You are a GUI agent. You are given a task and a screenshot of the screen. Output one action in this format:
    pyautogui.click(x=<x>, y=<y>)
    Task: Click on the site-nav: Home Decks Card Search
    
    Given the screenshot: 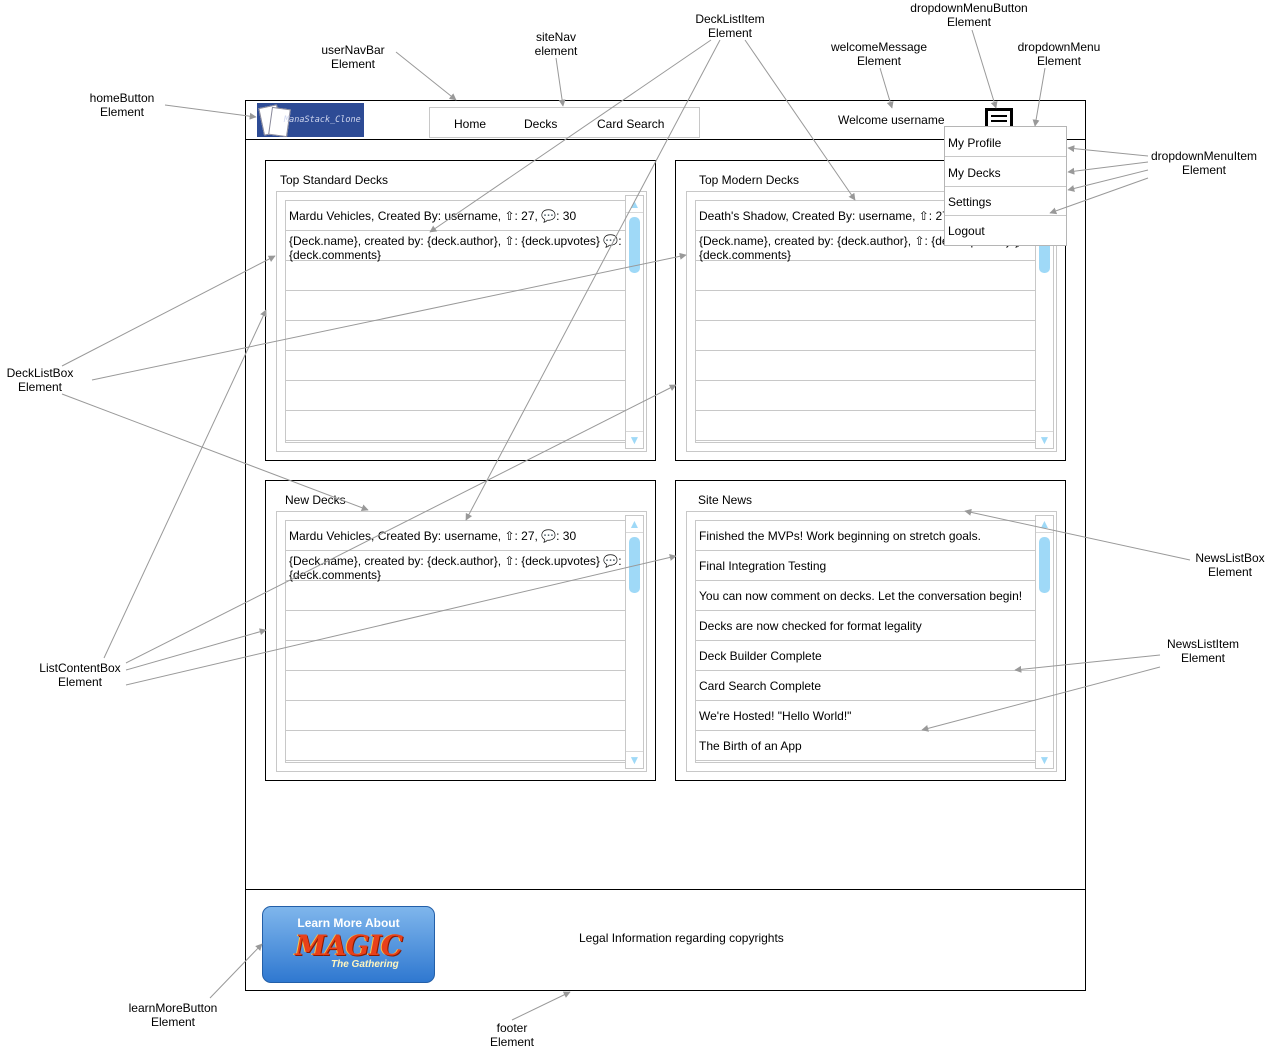 What is the action you would take?
    pyautogui.click(x=564, y=122)
    